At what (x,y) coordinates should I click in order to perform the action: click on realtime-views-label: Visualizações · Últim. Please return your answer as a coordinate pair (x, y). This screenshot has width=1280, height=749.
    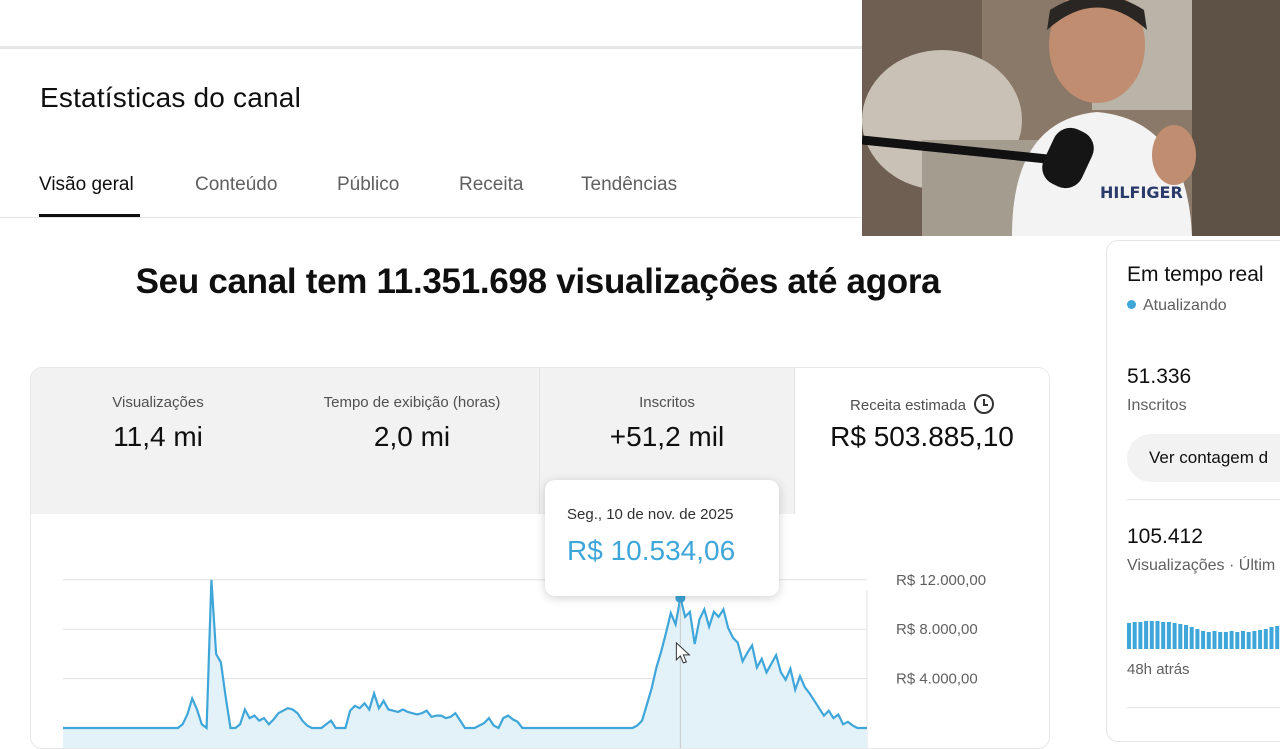
    Looking at the image, I should click on (1201, 565).